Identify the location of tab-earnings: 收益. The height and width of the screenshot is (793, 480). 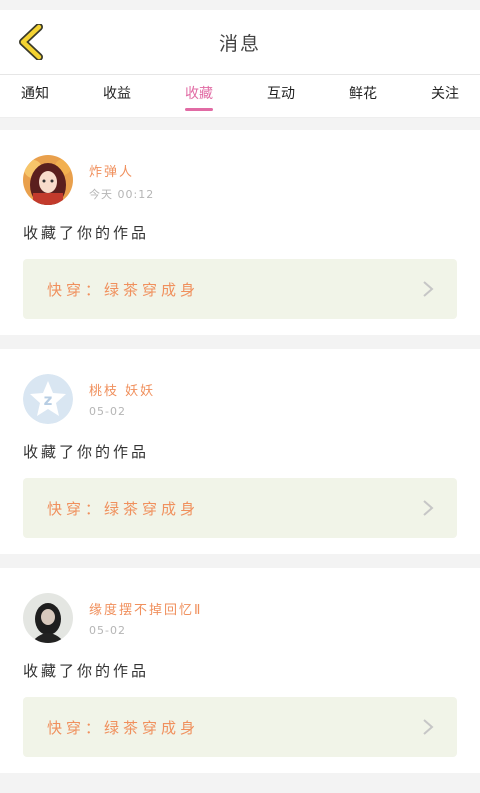
(117, 89).